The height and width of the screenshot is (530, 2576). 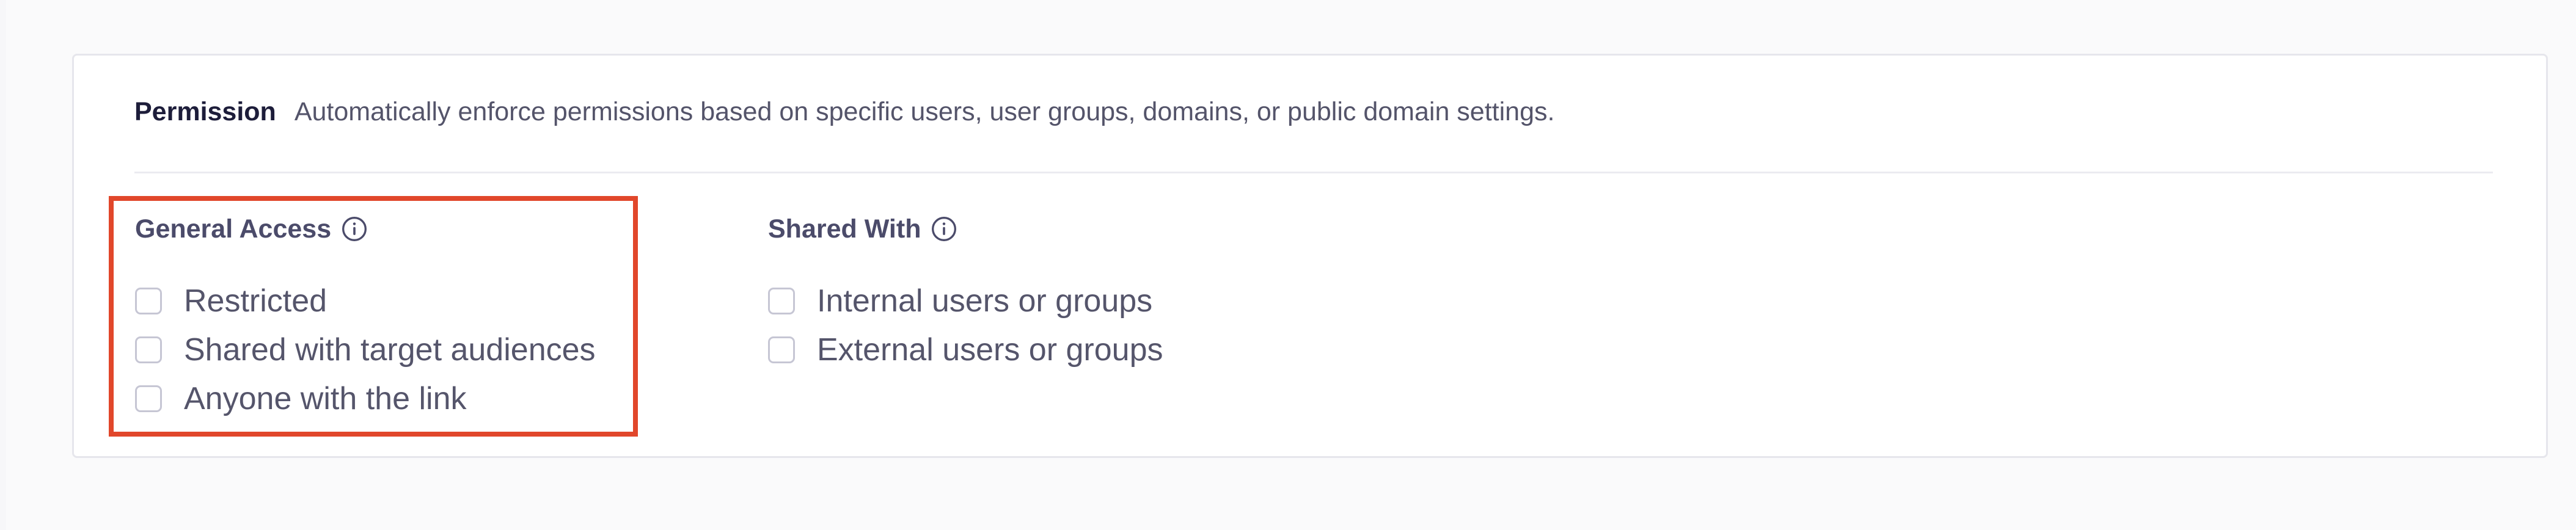 What do you see at coordinates (255, 301) in the screenshot?
I see `restricted-label: Restricted` at bounding box center [255, 301].